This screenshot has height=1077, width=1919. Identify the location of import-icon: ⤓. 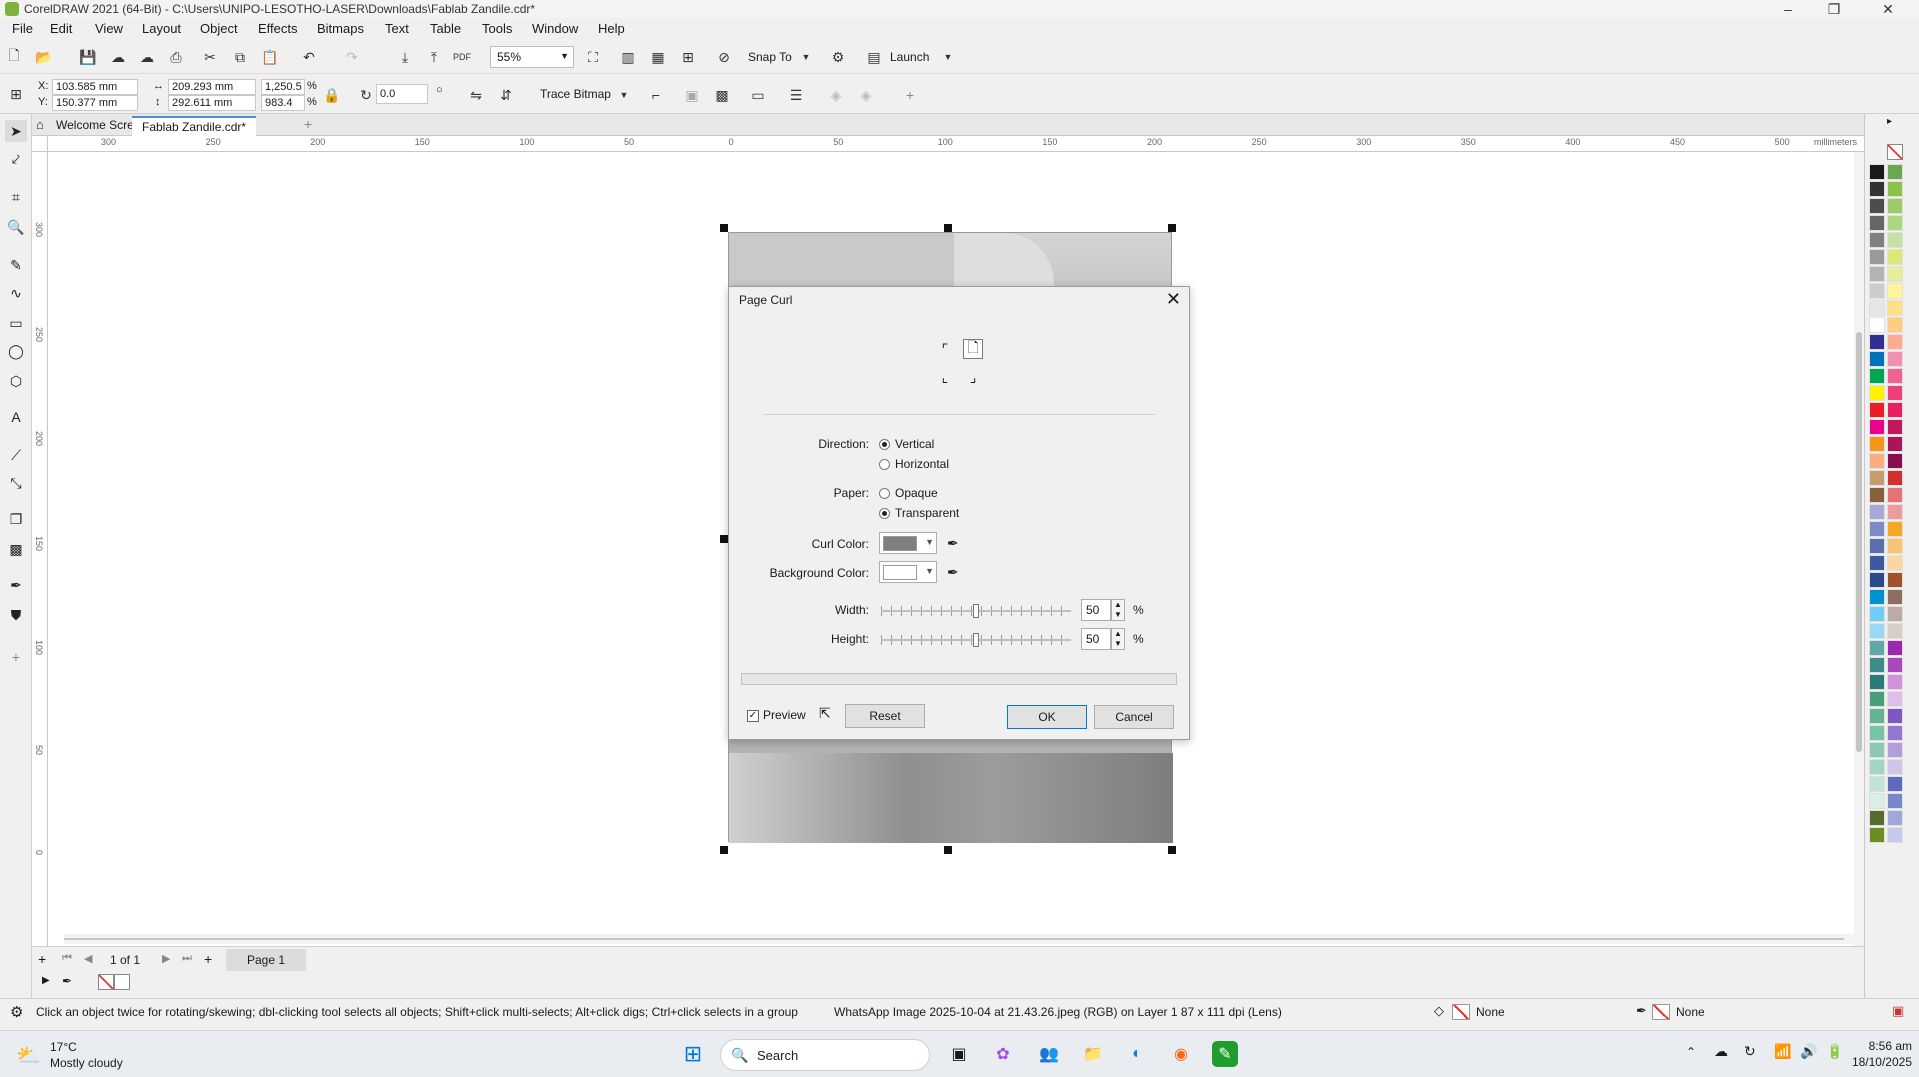
(405, 57).